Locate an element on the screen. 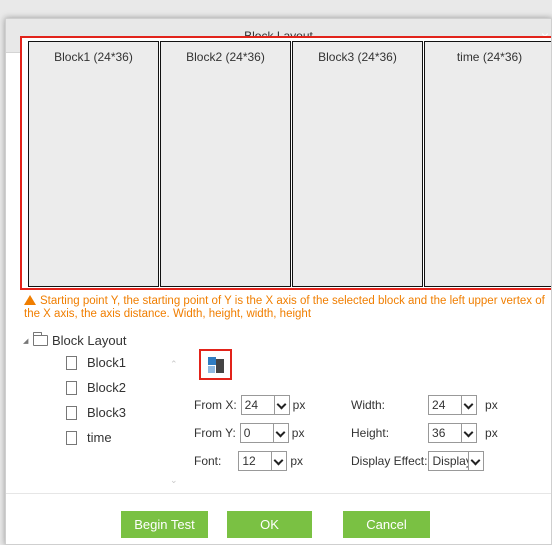 Image resolution: width=552 pixels, height=545 pixels. width-select: 24 is located at coordinates (453, 405).